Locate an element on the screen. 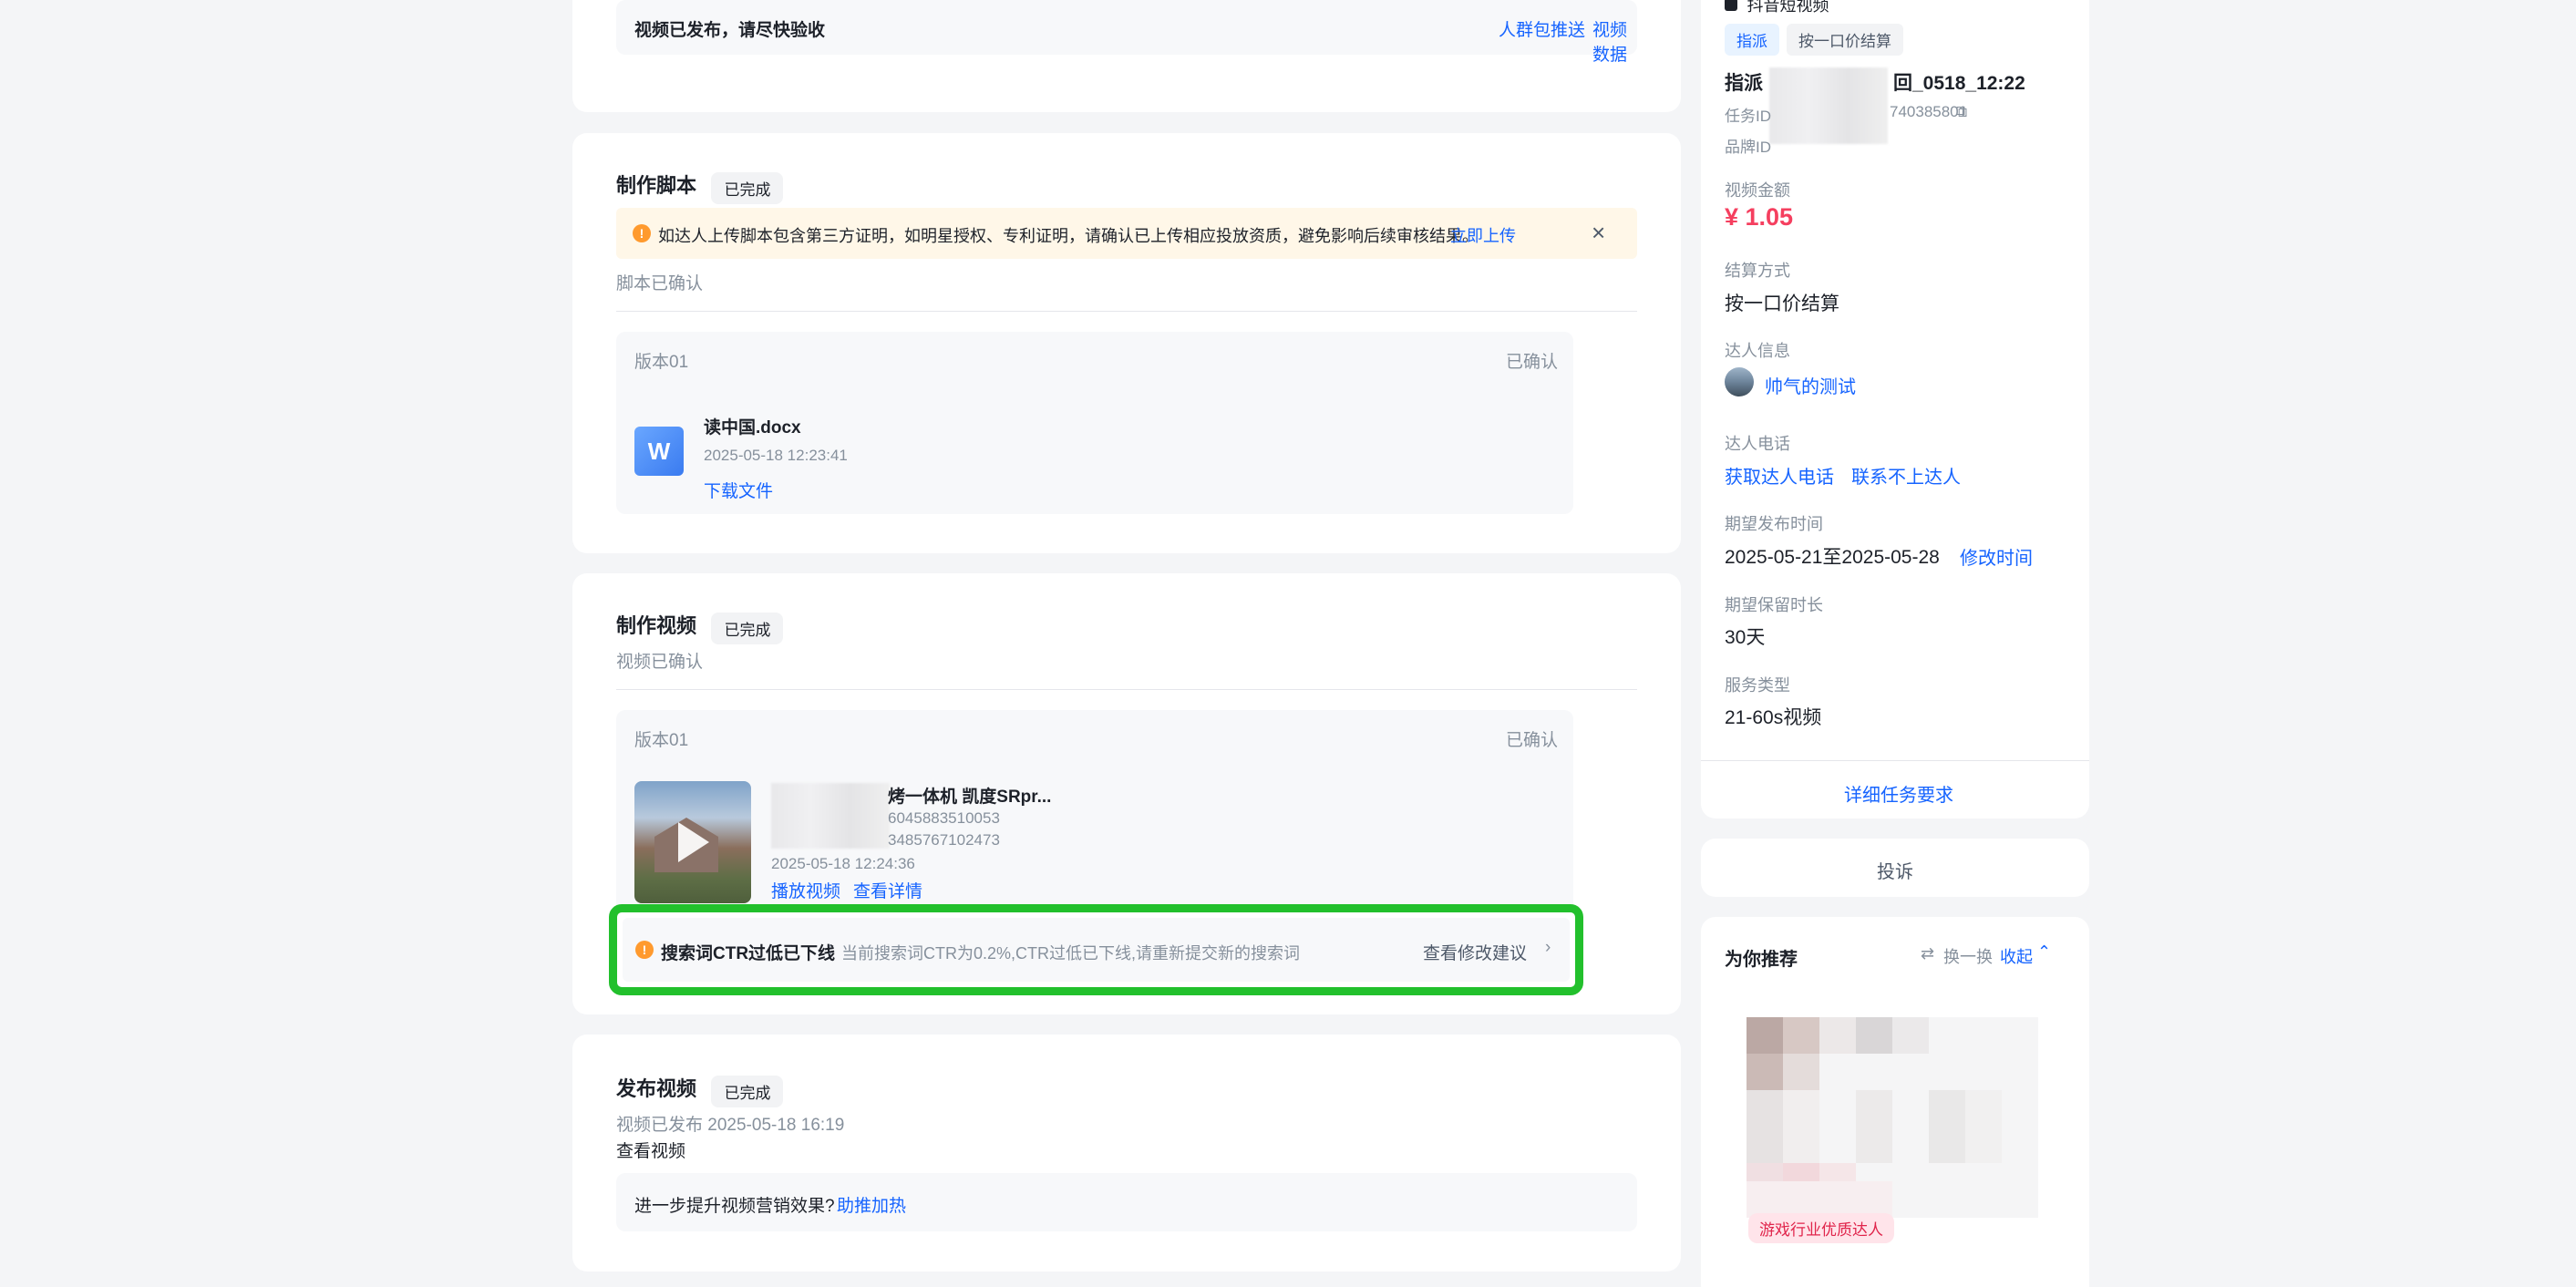 The width and height of the screenshot is (2576, 1287). modify-time-link: 修改时间 is located at coordinates (1996, 556).